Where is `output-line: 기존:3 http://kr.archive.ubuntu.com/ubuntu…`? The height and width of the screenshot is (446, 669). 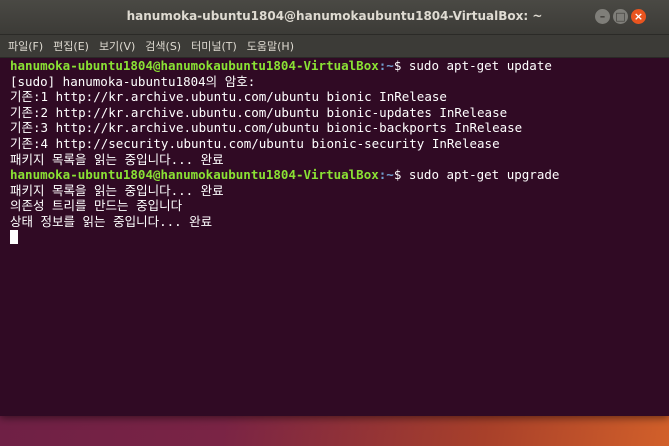 output-line: 기존:3 http://kr.archive.ubuntu.com/ubuntu… is located at coordinates (266, 128).